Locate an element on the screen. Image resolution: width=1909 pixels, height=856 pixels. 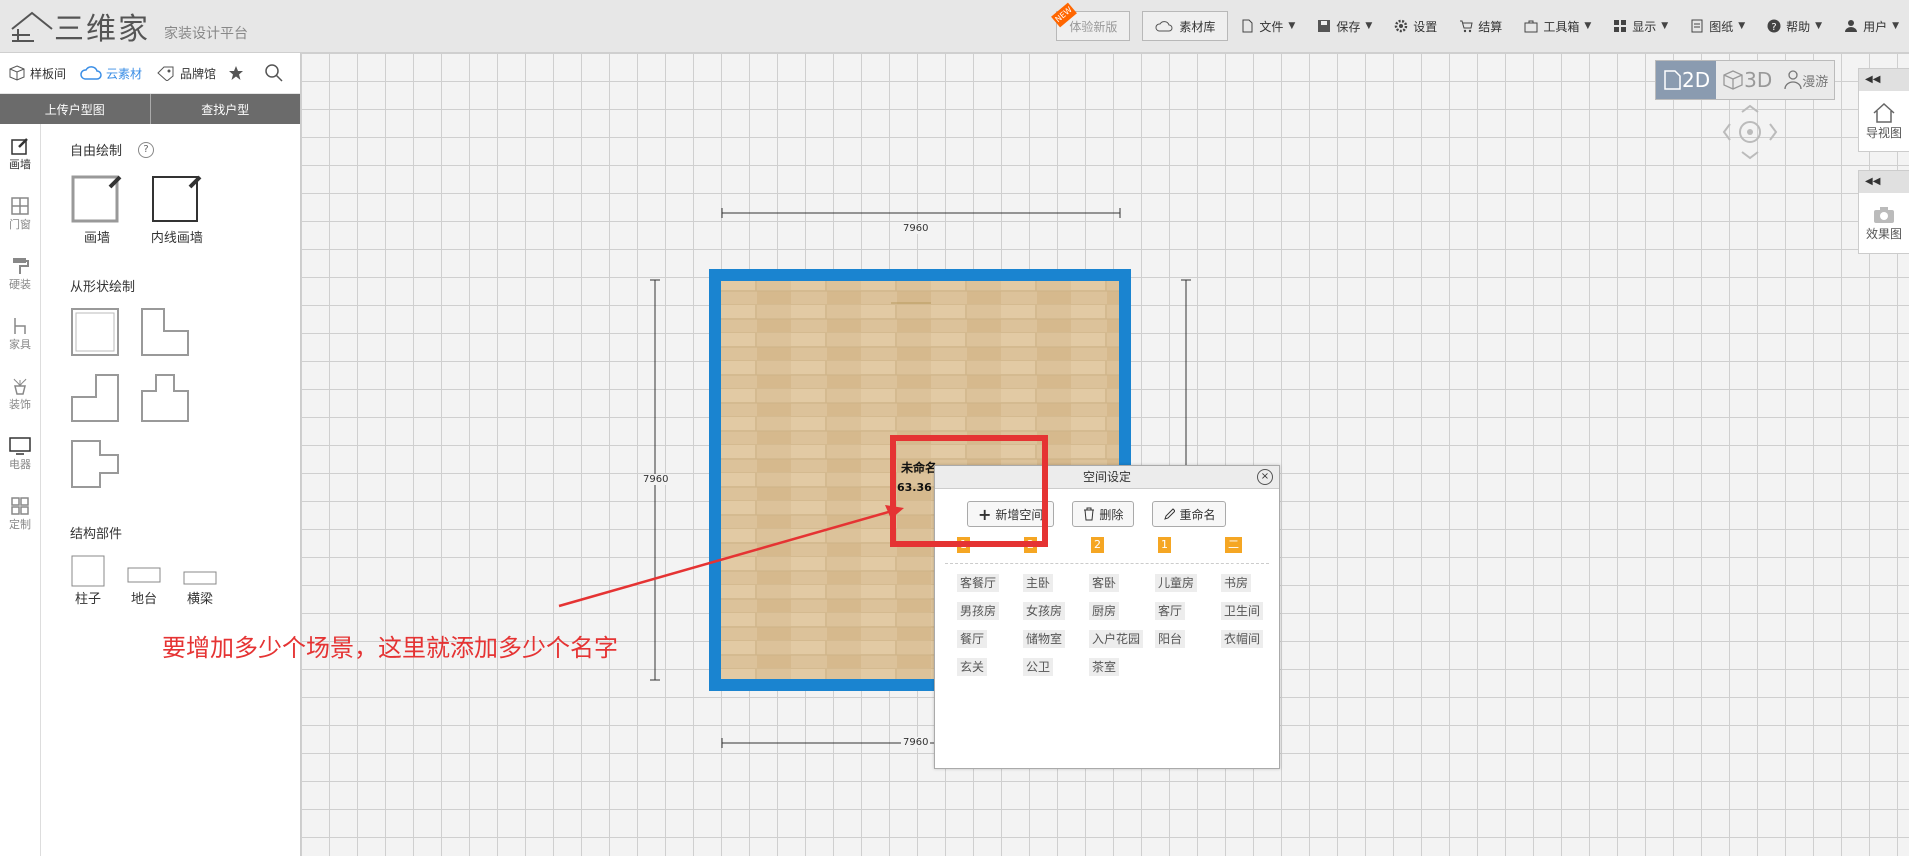
room-type-item: 主卧 is located at coordinates (1038, 583).